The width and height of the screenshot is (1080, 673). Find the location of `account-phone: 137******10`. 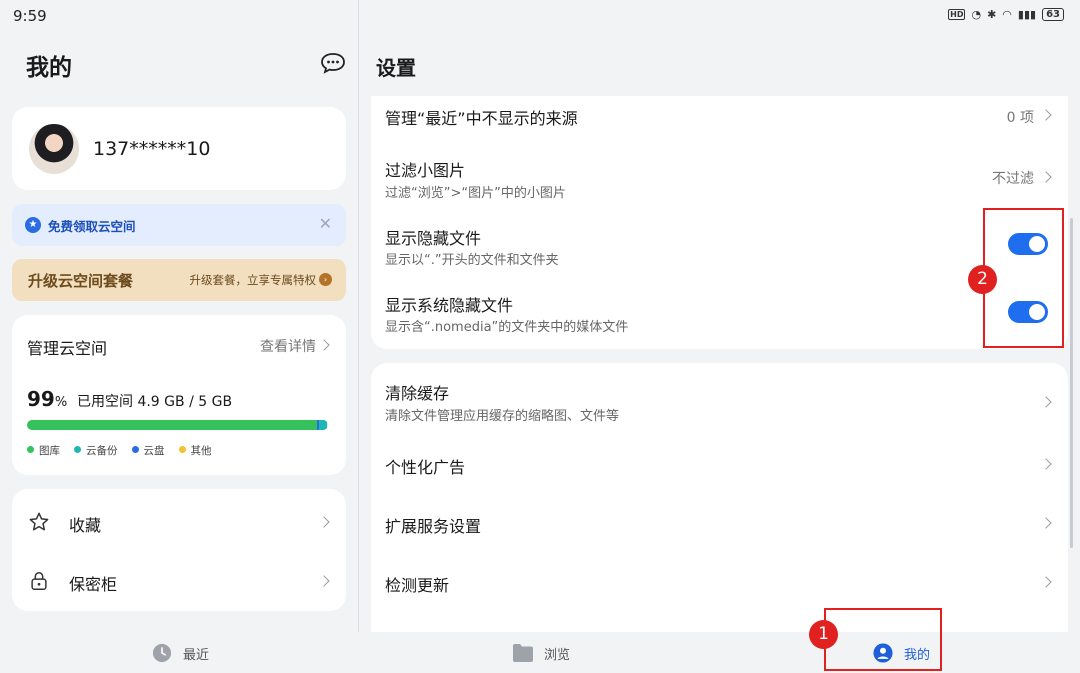

account-phone: 137******10 is located at coordinates (152, 149).